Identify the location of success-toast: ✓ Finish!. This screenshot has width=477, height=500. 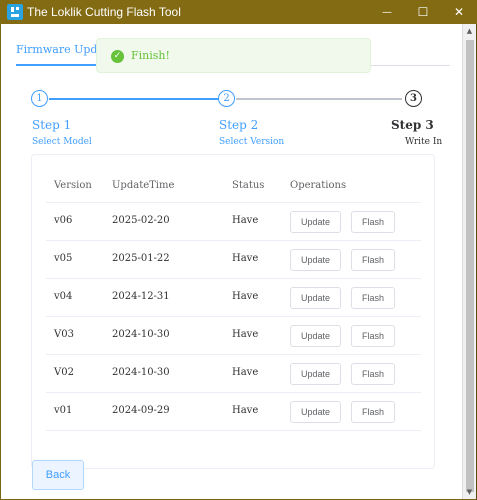
(233, 55).